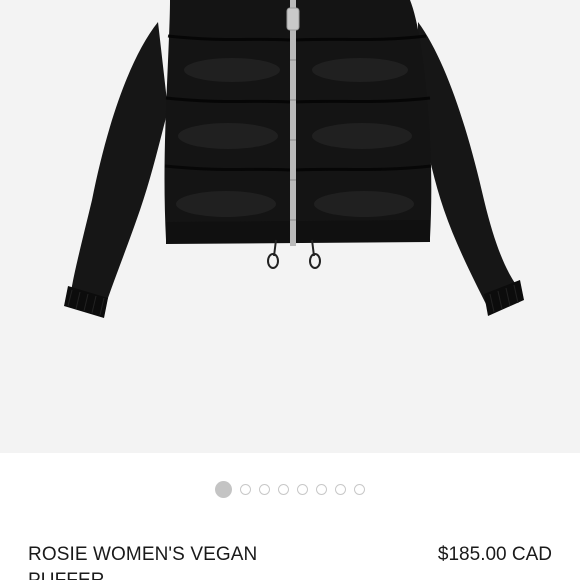 The width and height of the screenshot is (580, 580). What do you see at coordinates (143, 562) in the screenshot?
I see `product-title: ROSIE WOMEN'S VEGAN PUFFER` at bounding box center [143, 562].